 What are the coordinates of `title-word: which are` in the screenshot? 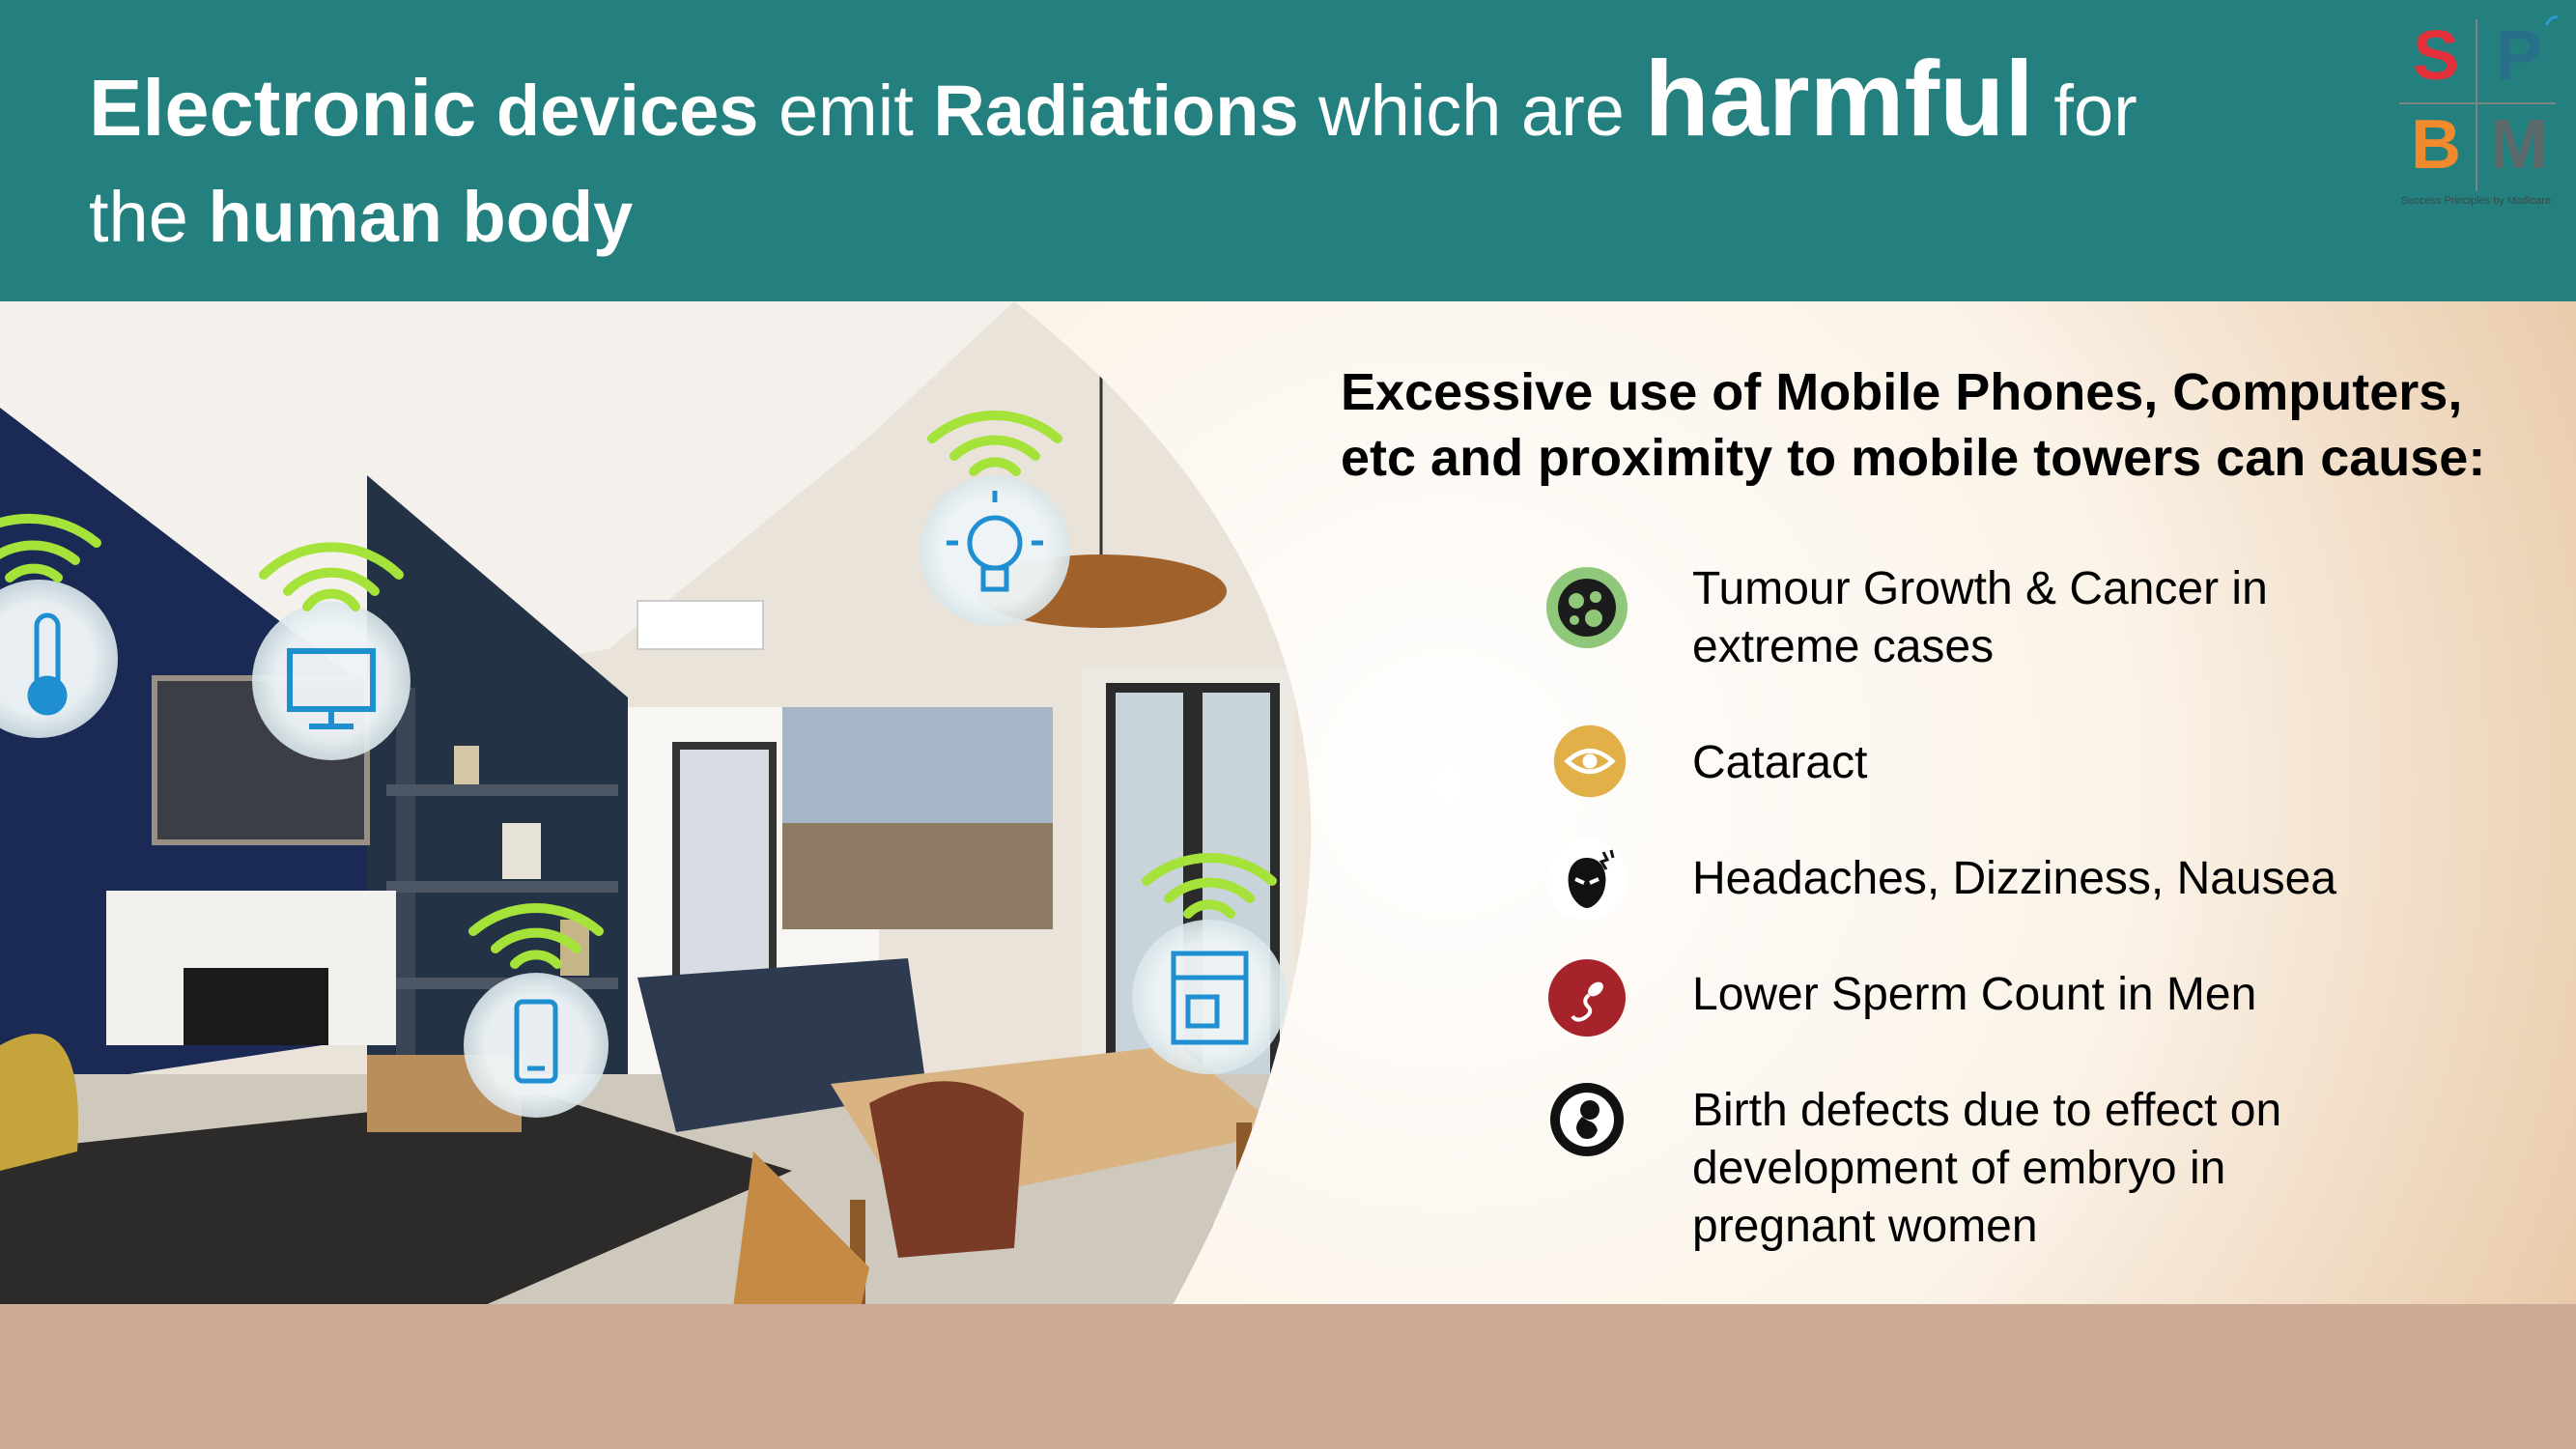 It's located at (1471, 111).